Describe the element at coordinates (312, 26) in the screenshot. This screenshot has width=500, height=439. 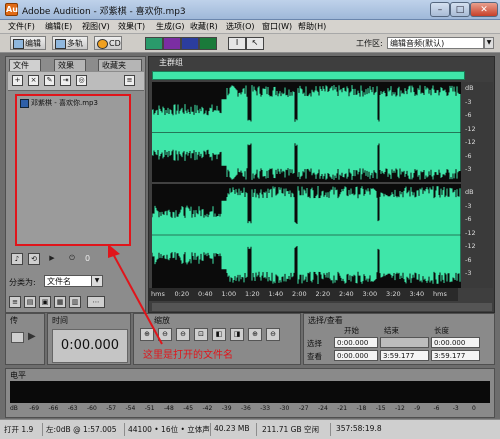
I see `menu-help: 帮助(H)` at that location.